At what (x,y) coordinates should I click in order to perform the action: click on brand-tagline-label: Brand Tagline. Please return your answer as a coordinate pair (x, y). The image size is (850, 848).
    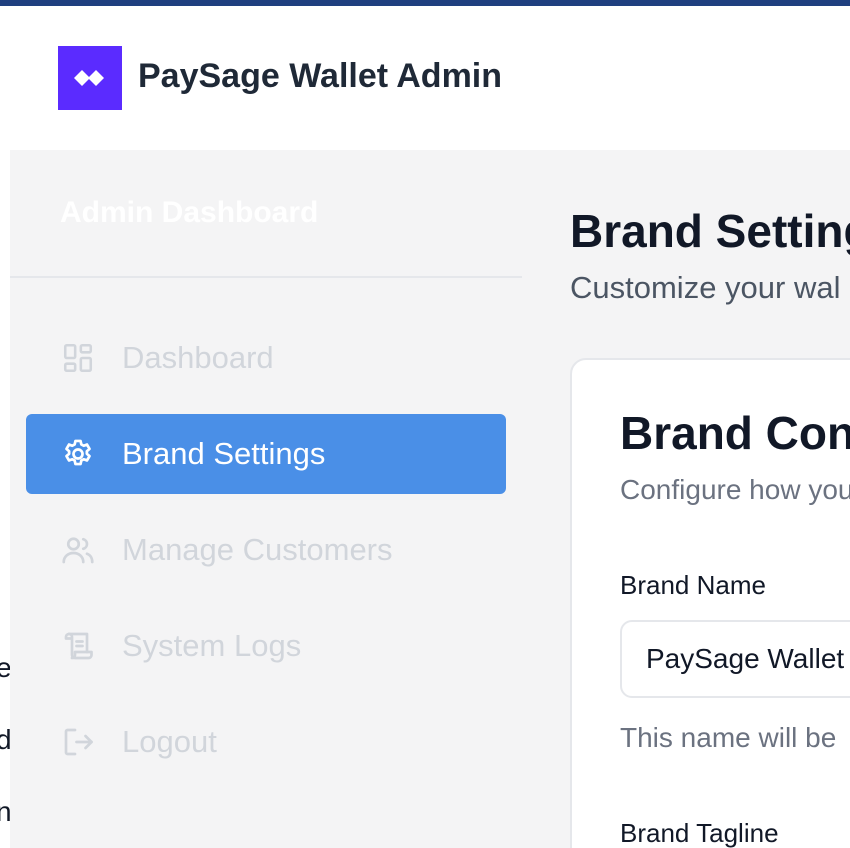
    Looking at the image, I should click on (699, 833).